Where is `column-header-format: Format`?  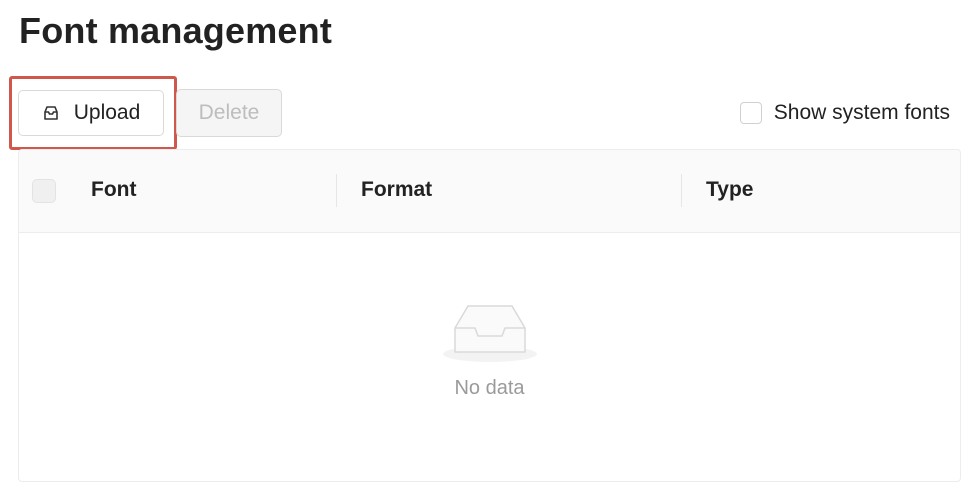 column-header-format: Format is located at coordinates (396, 190).